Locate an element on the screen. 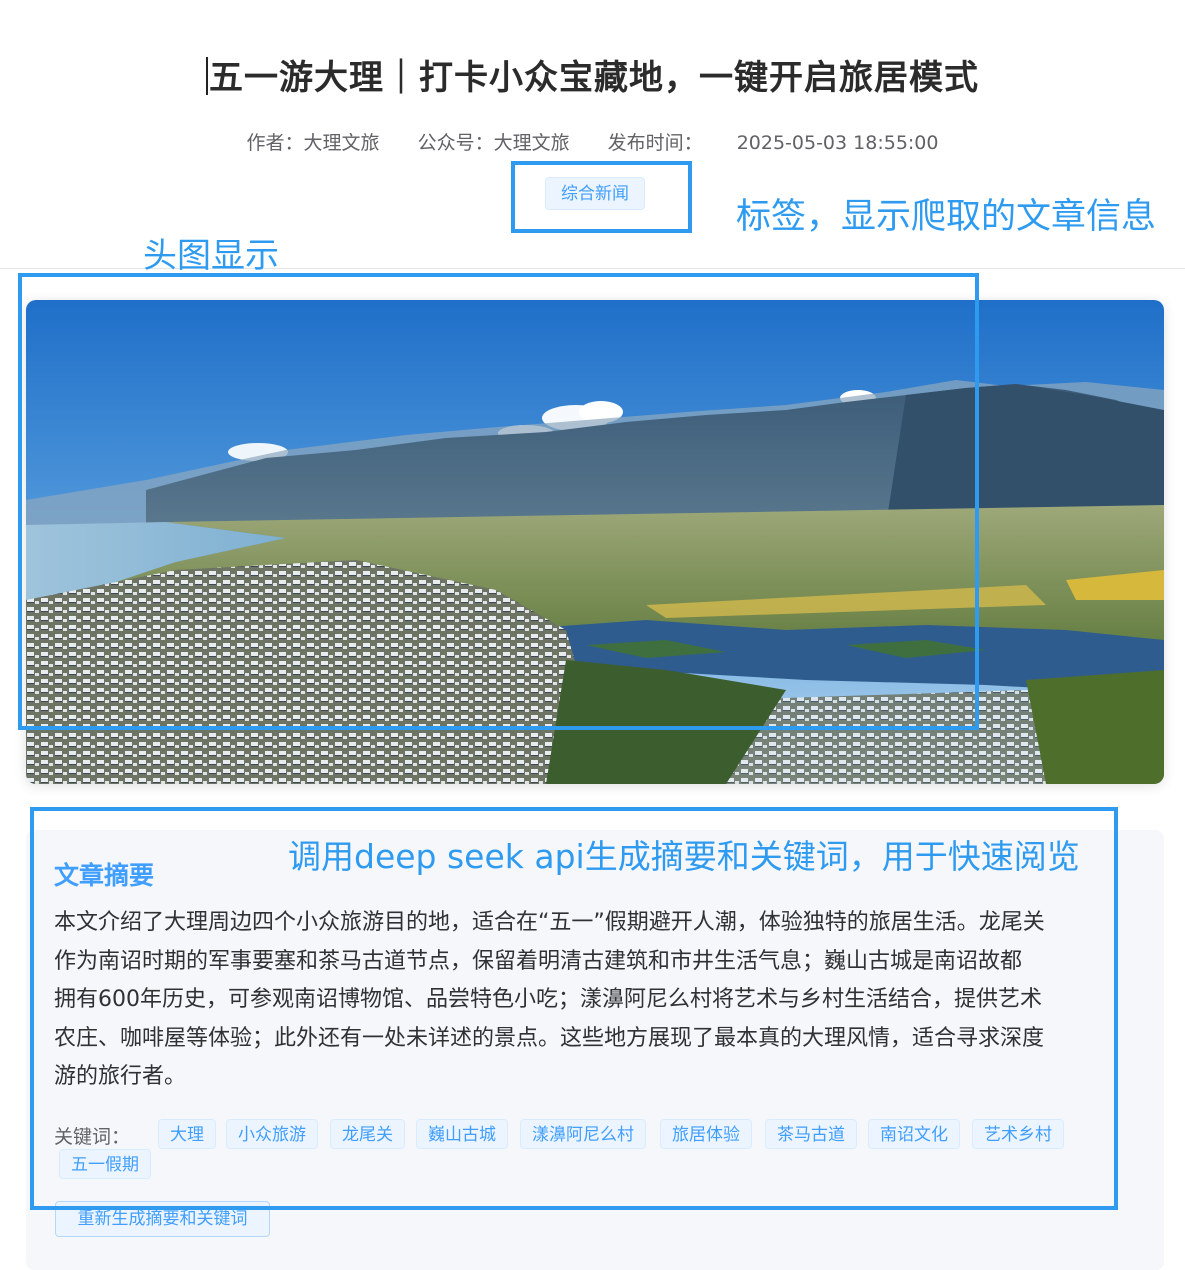 The image size is (1185, 1270). tag-annotation-box is located at coordinates (601, 197).